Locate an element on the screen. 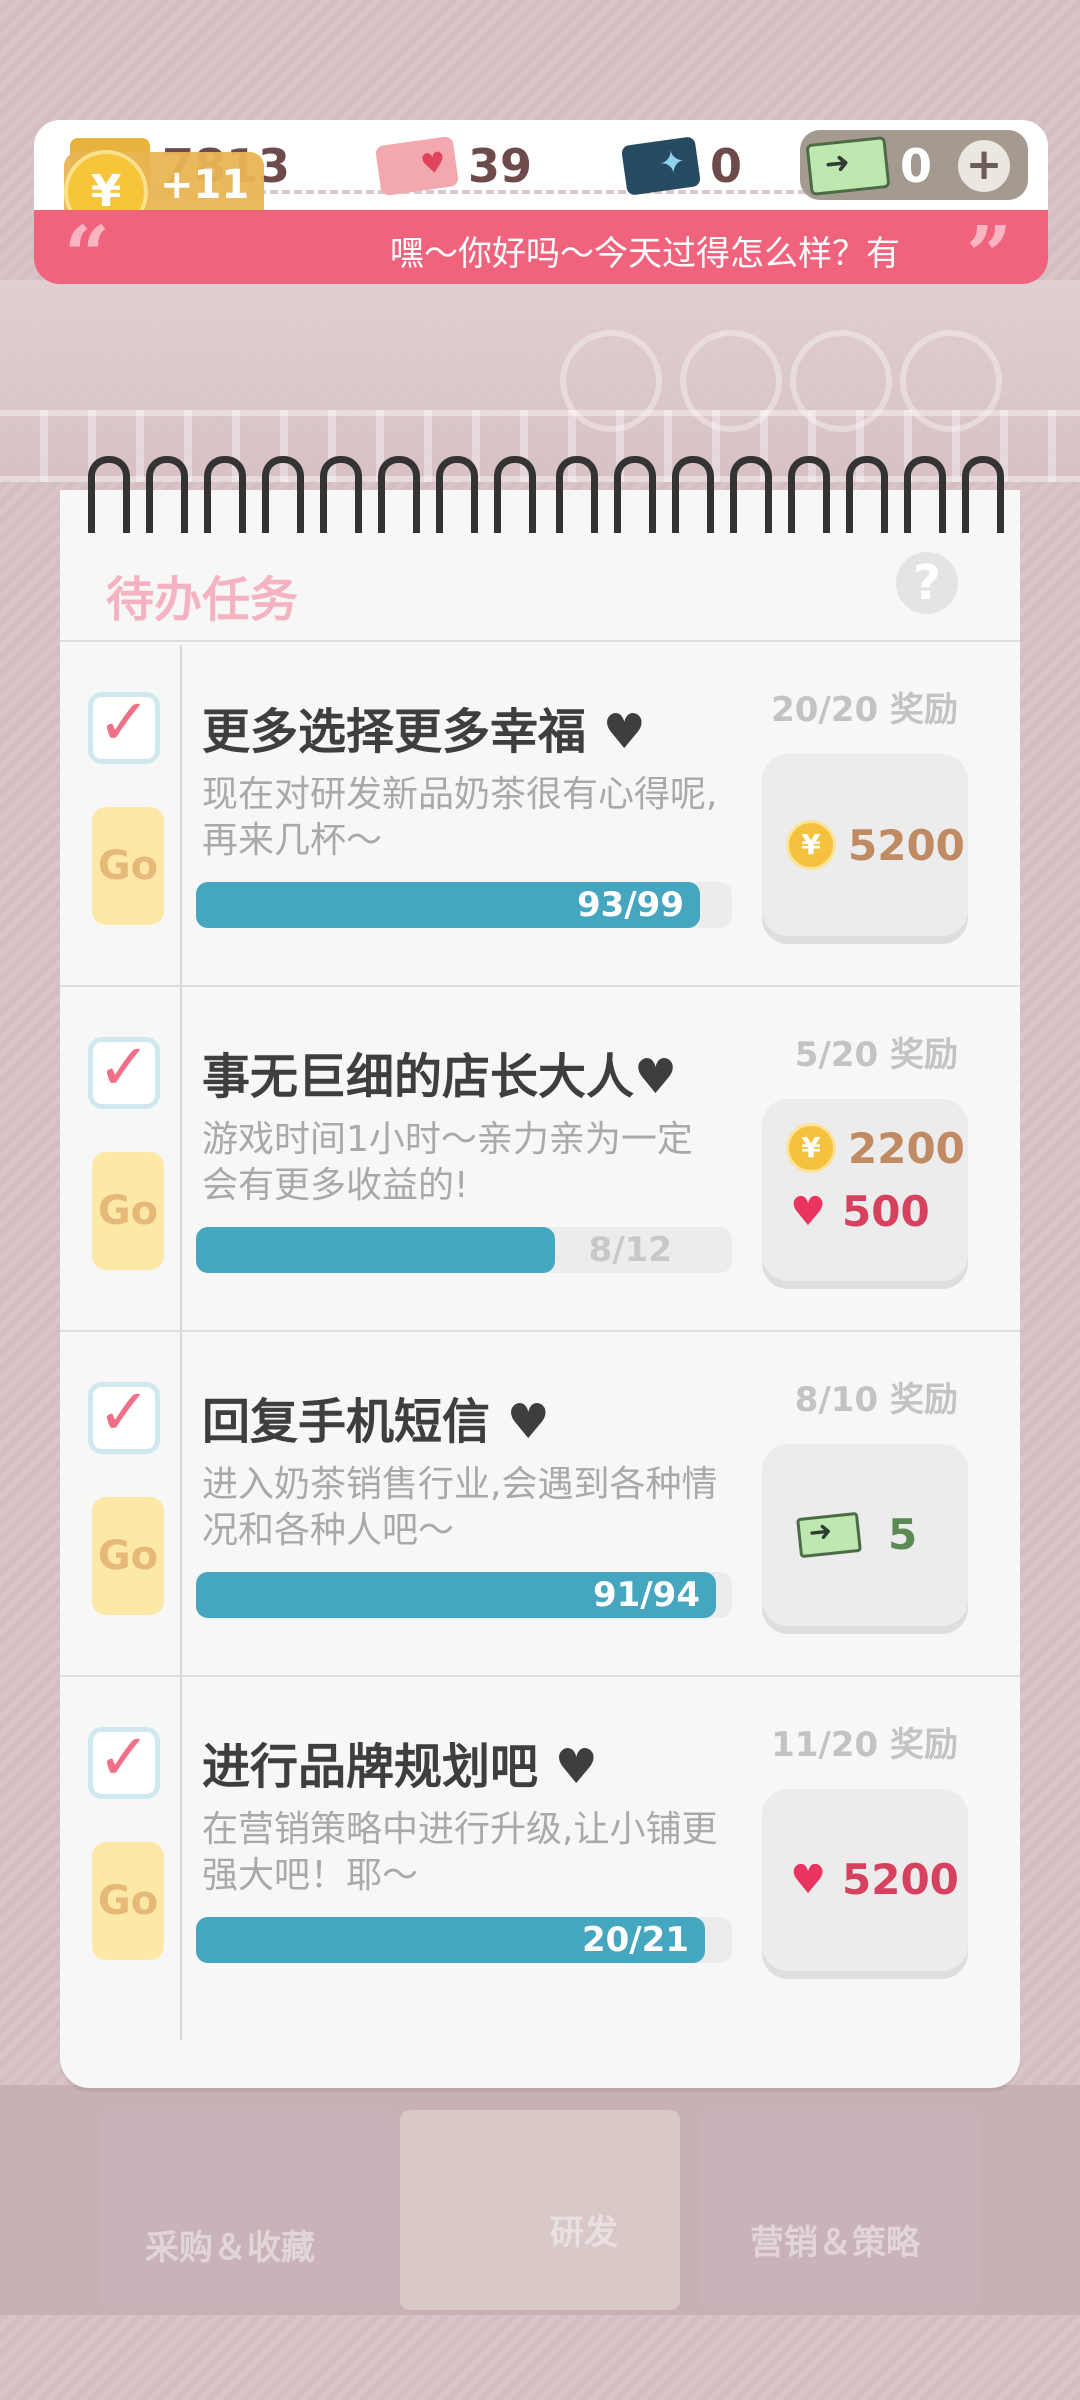 This screenshot has width=1080, height=2400. task-title: 回复手机短信 ♥ is located at coordinates (376, 1422).